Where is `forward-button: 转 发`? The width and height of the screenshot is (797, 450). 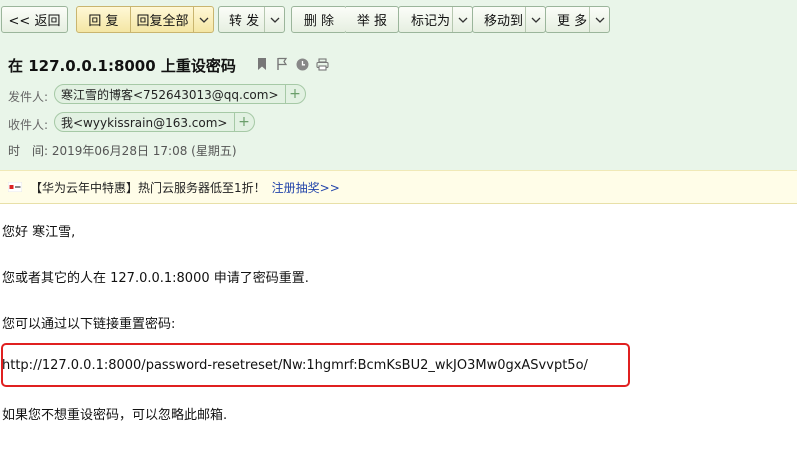
forward-button: 转 发 is located at coordinates (251, 19).